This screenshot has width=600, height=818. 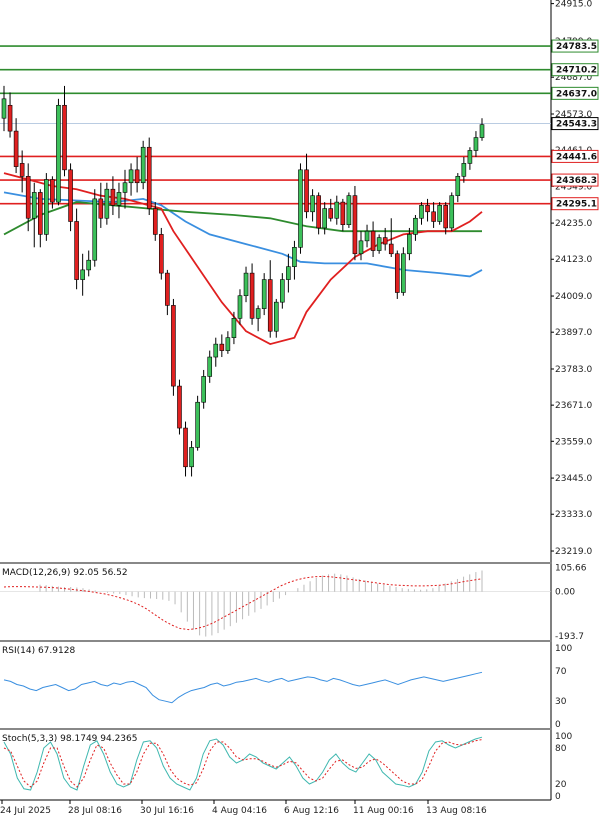 What do you see at coordinates (563, 737) in the screenshot?
I see `stoch-tick-label: 100` at bounding box center [563, 737].